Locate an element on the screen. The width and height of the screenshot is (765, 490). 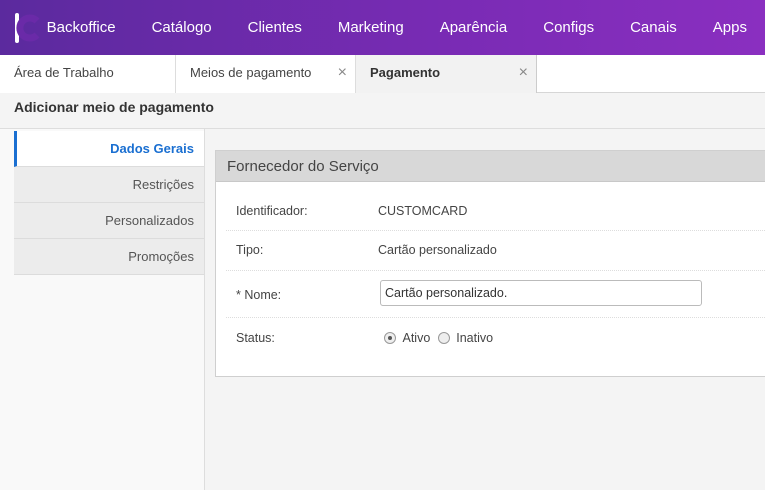
status-radio-group: Ativo Inativo is located at coordinates (438, 338).